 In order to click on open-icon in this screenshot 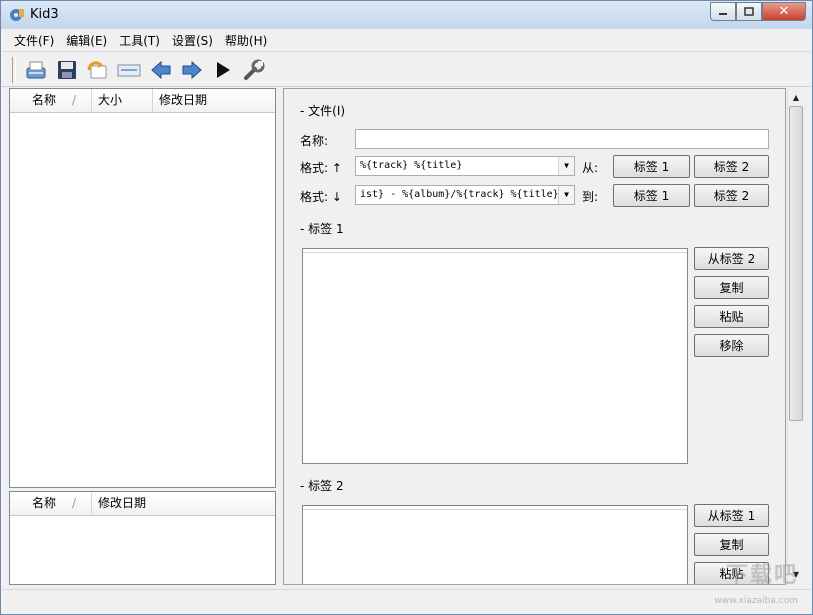, I will do `click(36, 70)`.